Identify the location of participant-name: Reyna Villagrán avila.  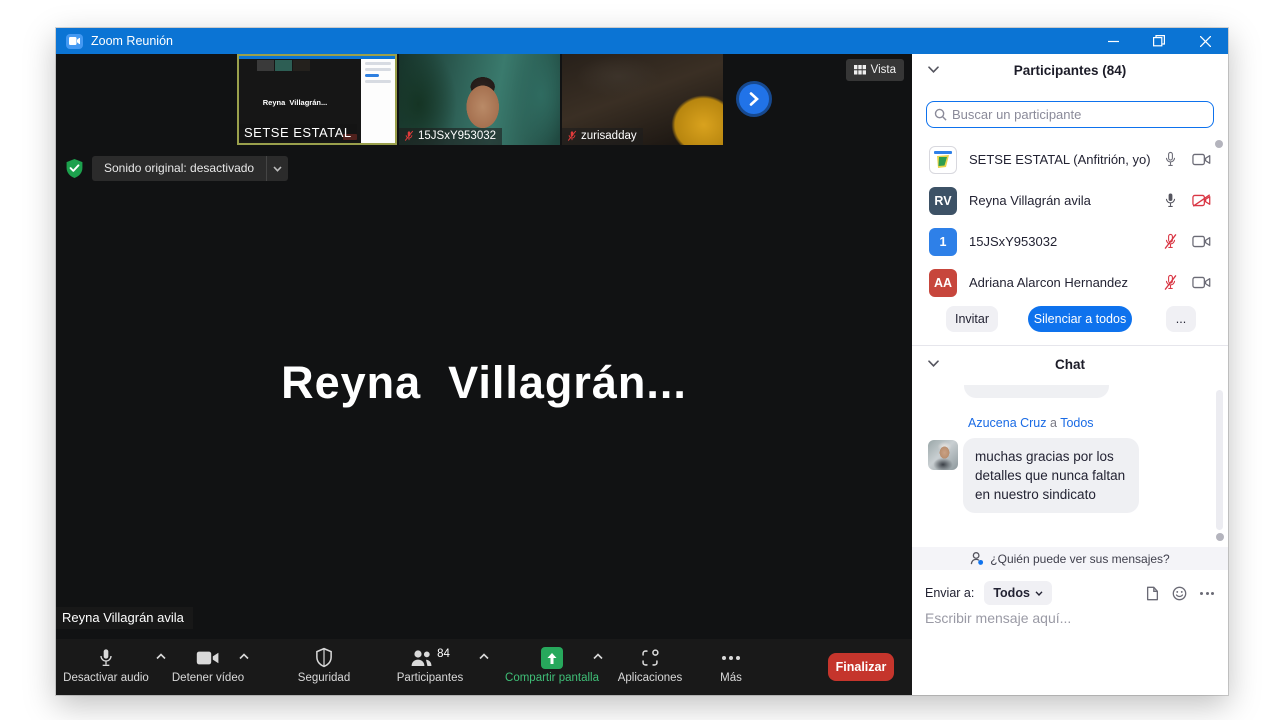
(1030, 200).